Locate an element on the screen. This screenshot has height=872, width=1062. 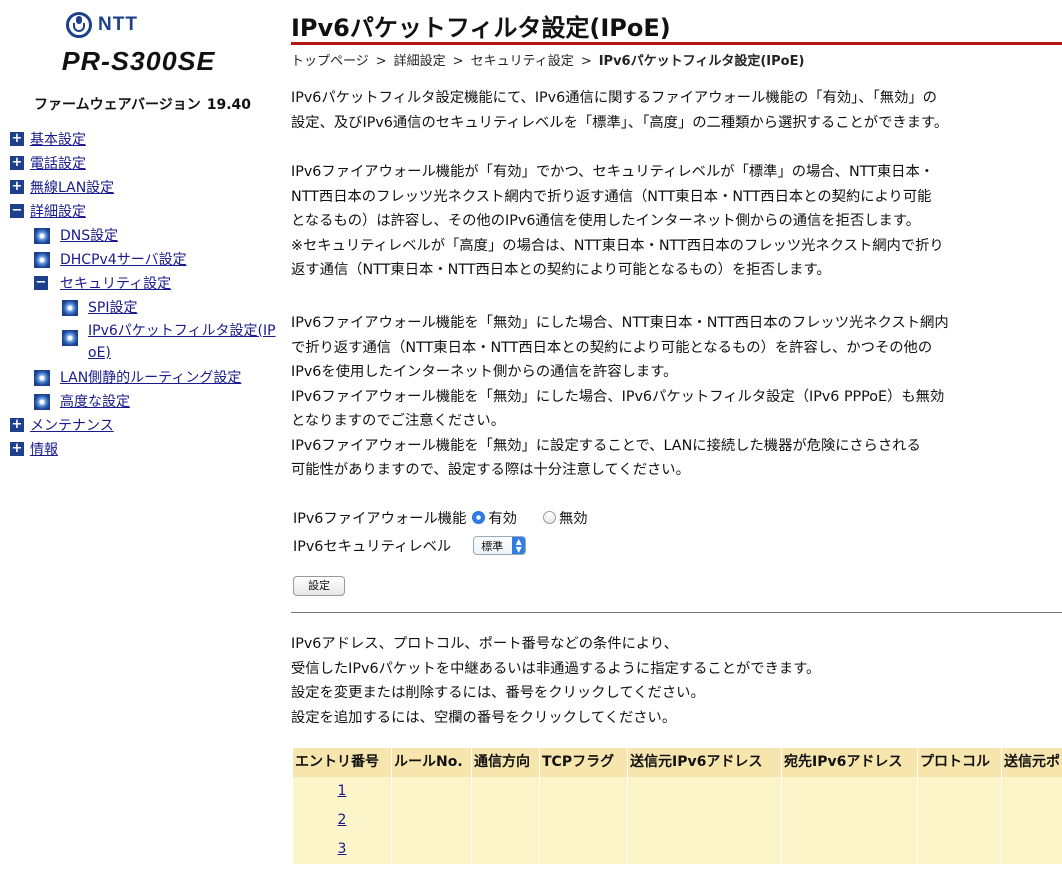
sidebar-item-maintenance: + メンテナンス is located at coordinates (62, 426).